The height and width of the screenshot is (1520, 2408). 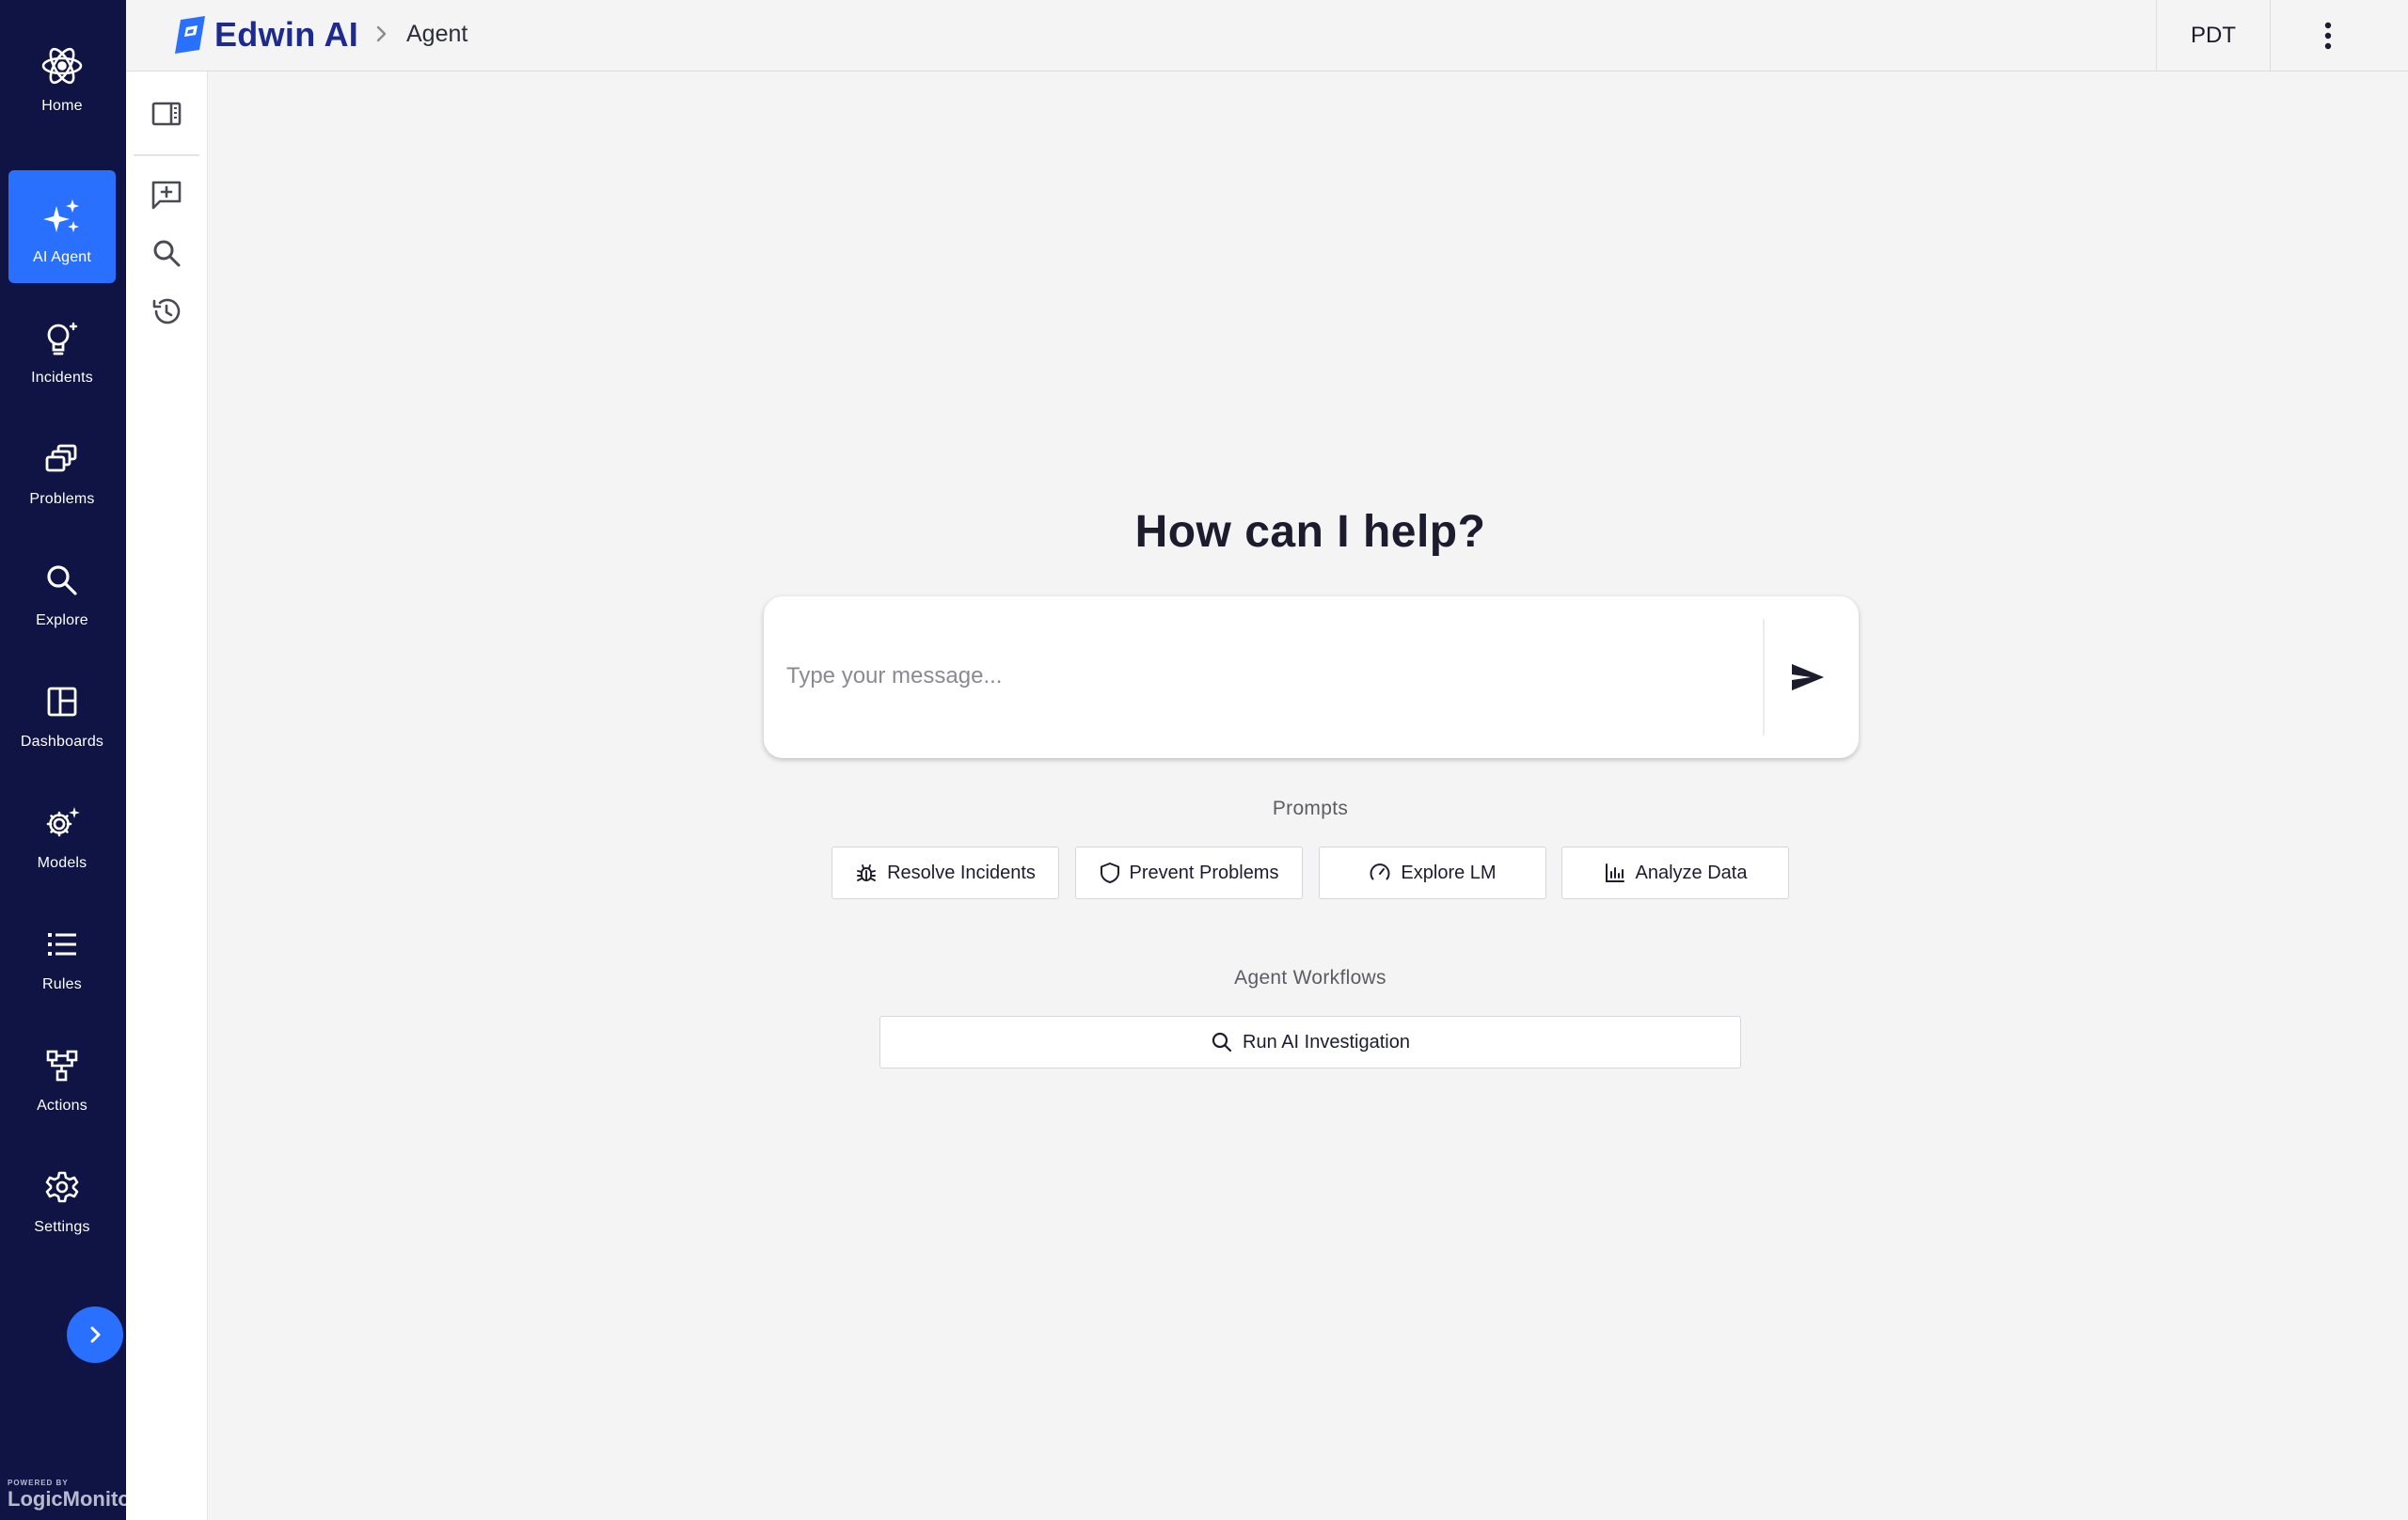 I want to click on prompt-label: Prevent Problems, so click(x=1204, y=872).